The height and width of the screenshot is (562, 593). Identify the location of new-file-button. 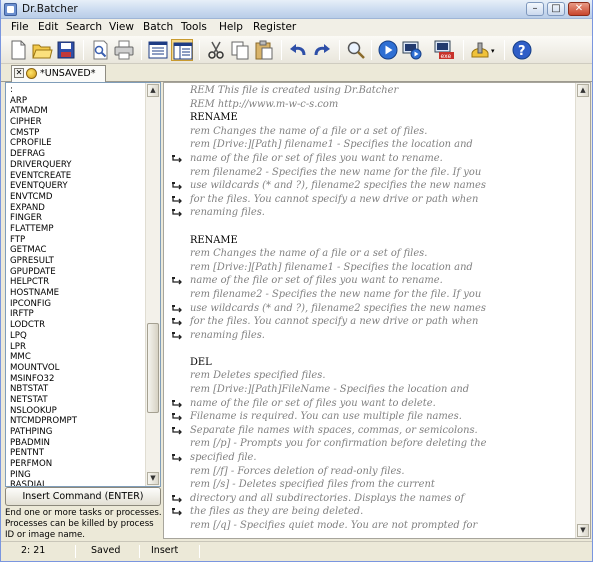
(18, 50).